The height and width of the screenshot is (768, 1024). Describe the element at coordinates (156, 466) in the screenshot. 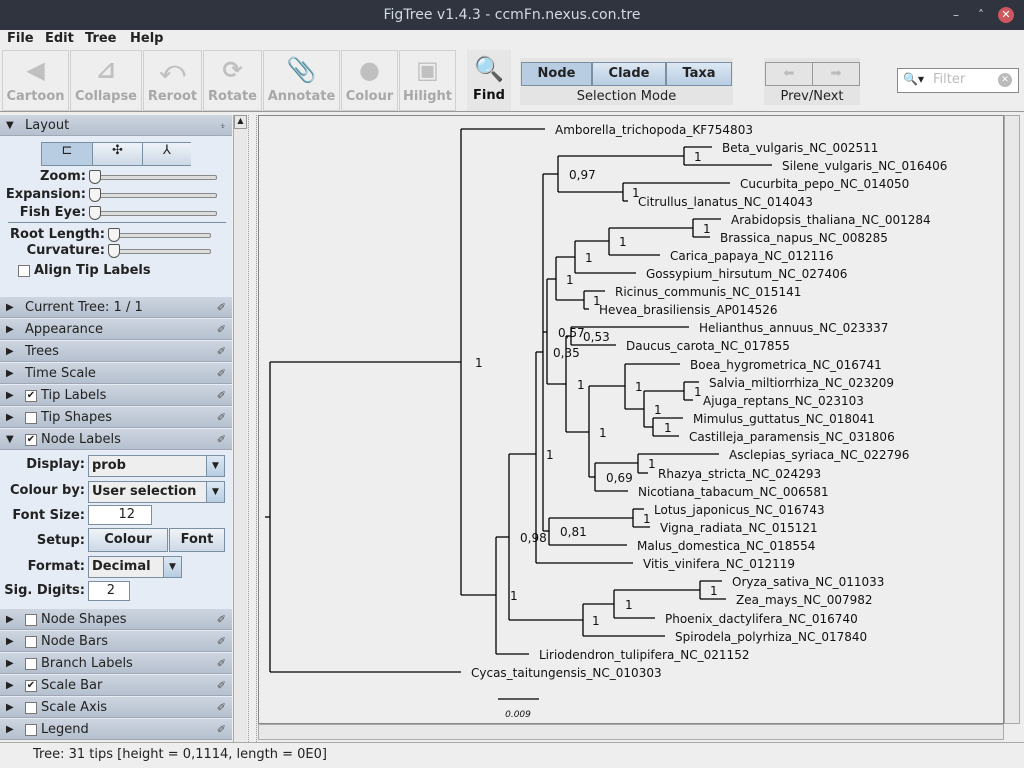

I see `display-select: prob ▼` at that location.